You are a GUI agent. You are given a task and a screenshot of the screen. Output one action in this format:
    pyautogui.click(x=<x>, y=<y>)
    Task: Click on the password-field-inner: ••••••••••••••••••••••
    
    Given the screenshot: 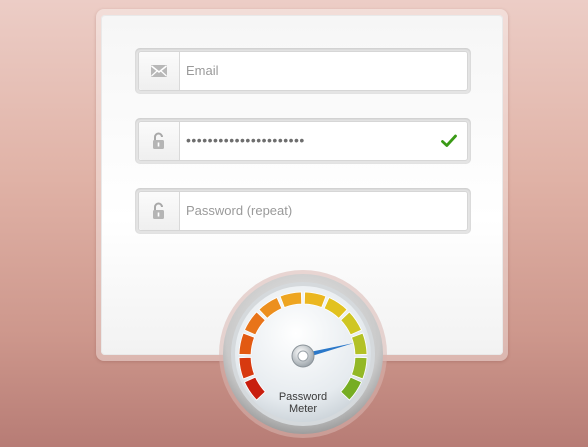 What is the action you would take?
    pyautogui.click(x=303, y=141)
    